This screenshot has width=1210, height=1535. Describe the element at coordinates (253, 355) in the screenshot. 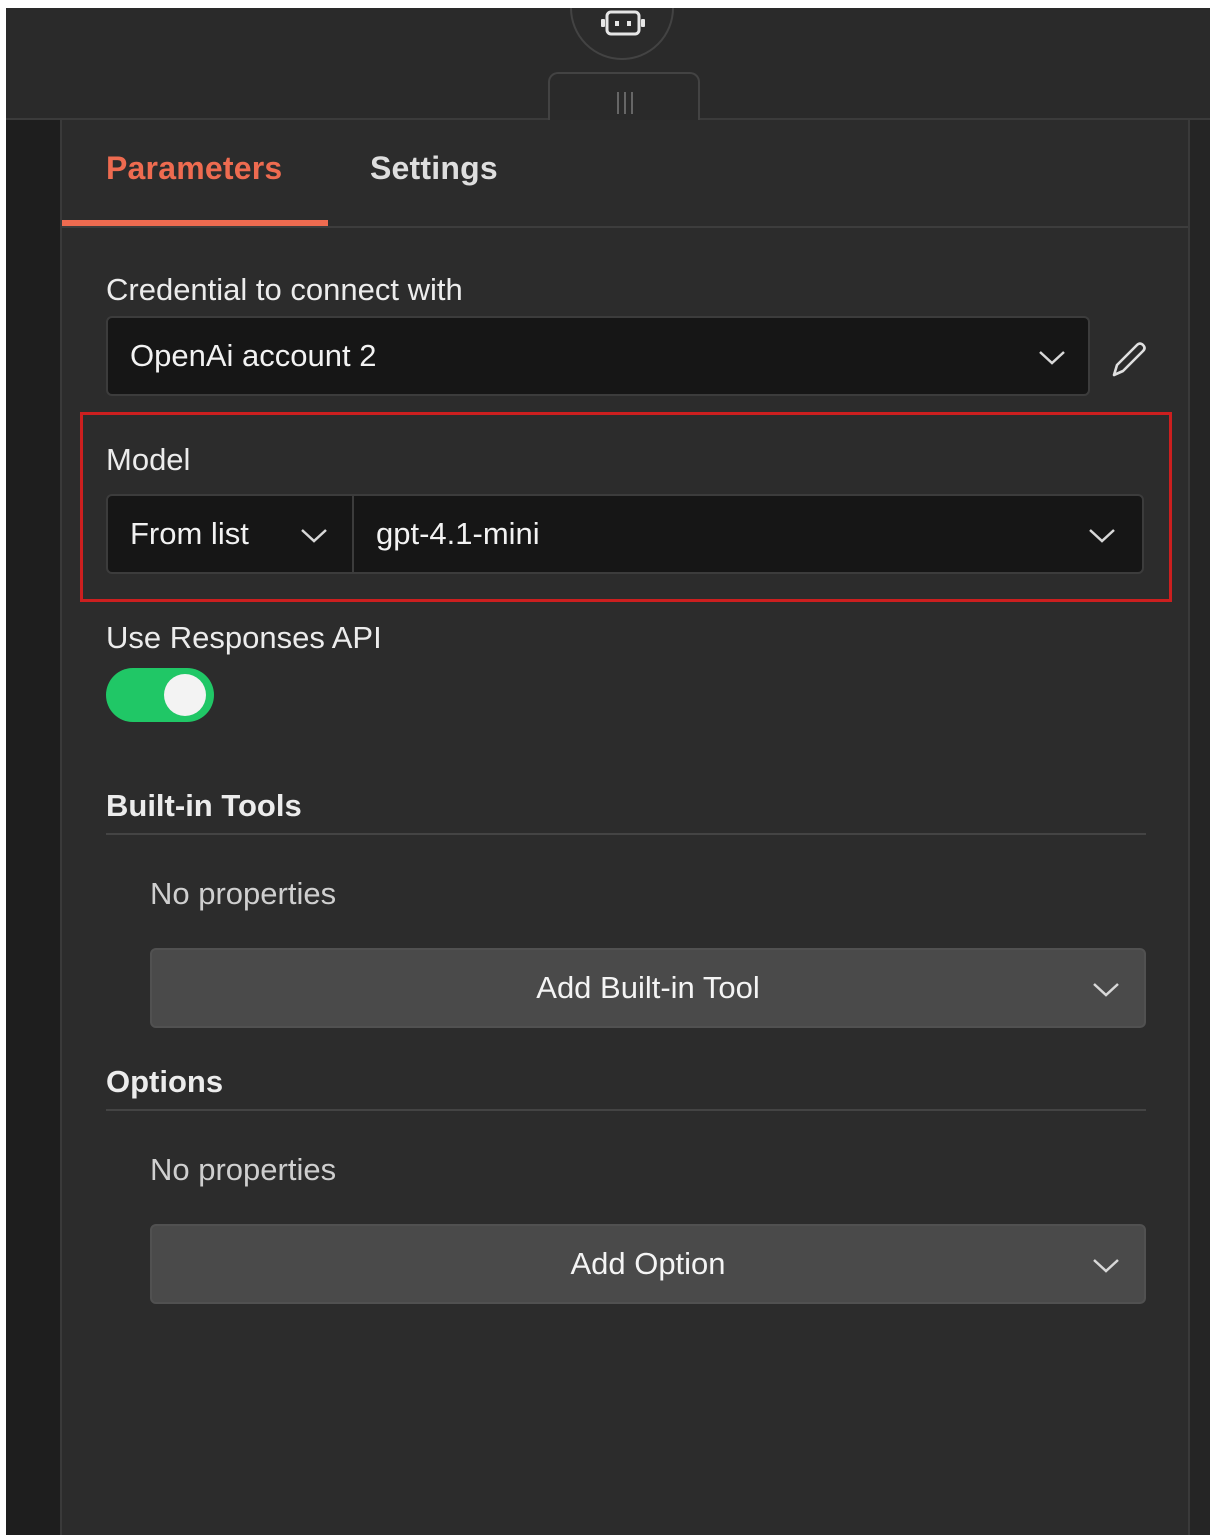

I see `credential-value: OpenAi account 2` at that location.